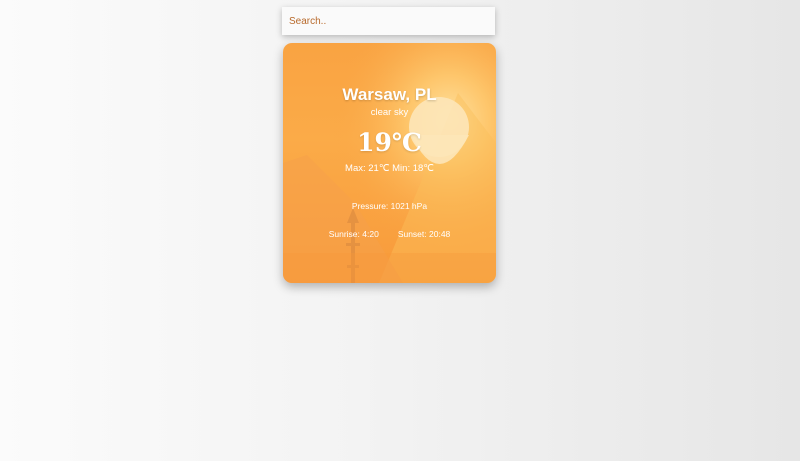 The image size is (800, 461). I want to click on sunrise-time: Sunrise: 4:20, so click(353, 234).